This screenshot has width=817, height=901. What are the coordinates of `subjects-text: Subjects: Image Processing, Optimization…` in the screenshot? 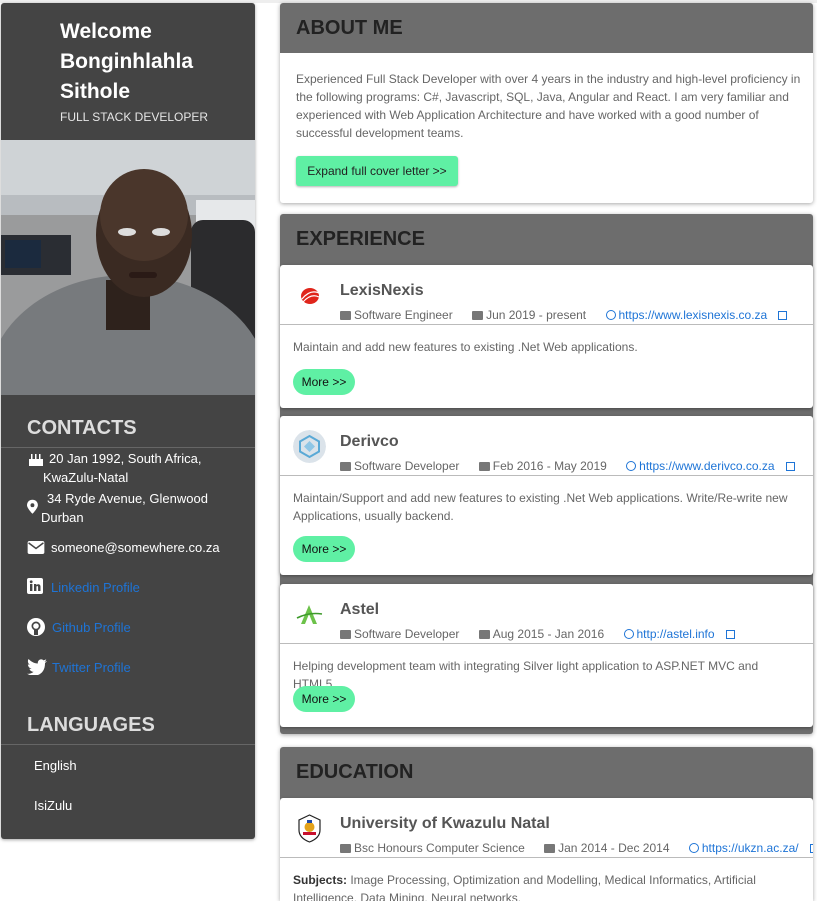 It's located at (524, 887).